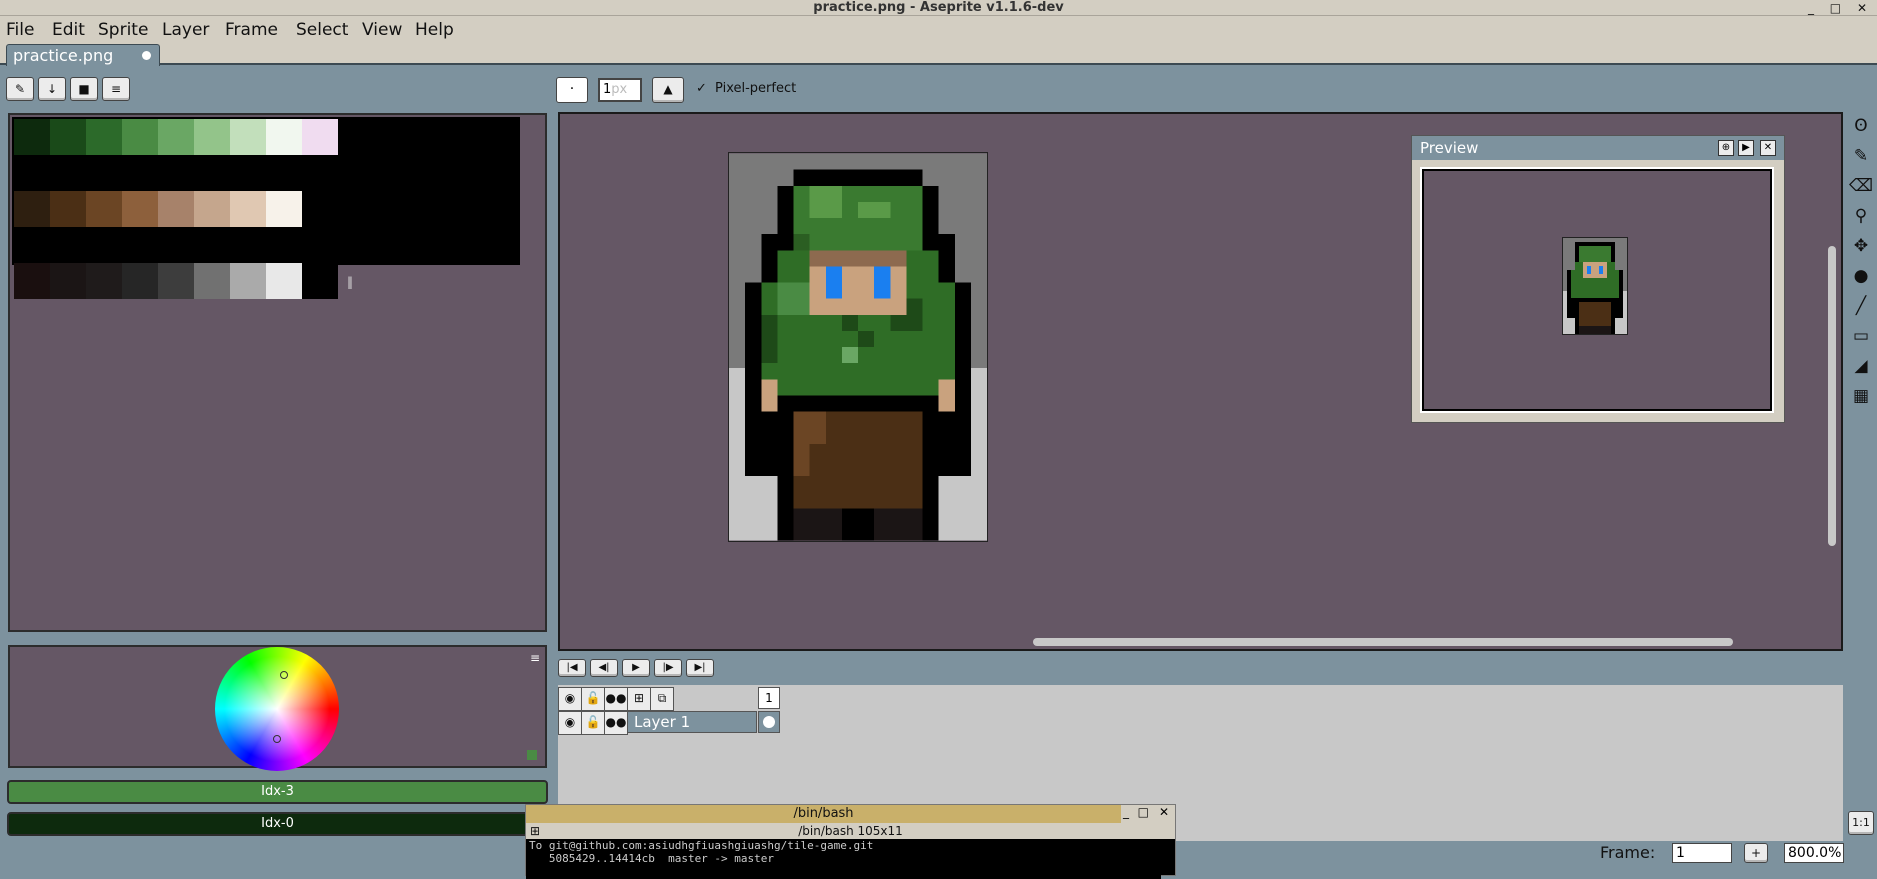  What do you see at coordinates (1861, 246) in the screenshot?
I see `move-icon: ✥` at bounding box center [1861, 246].